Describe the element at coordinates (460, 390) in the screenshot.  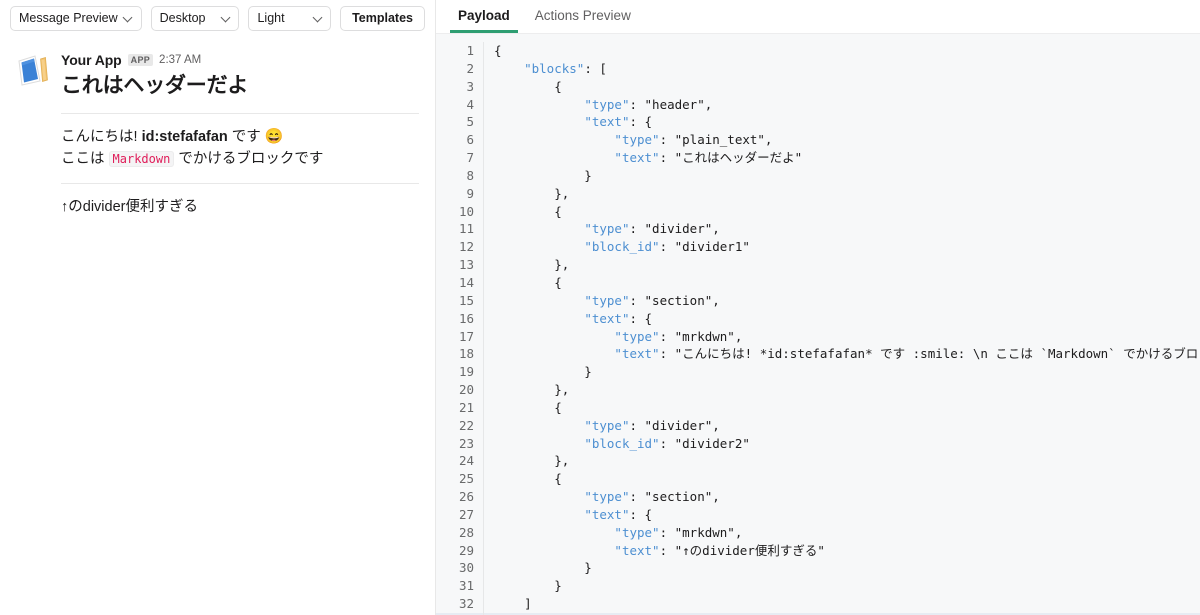
I see `line-number: 20` at that location.